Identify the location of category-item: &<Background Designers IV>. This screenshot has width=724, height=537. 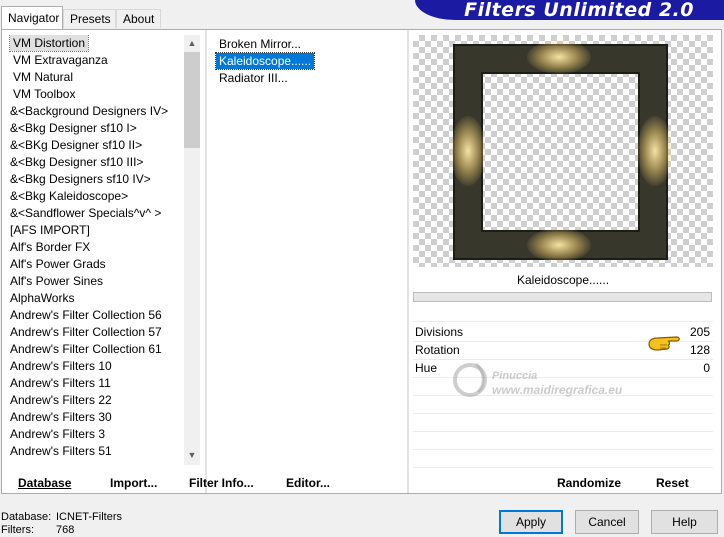
(89, 111).